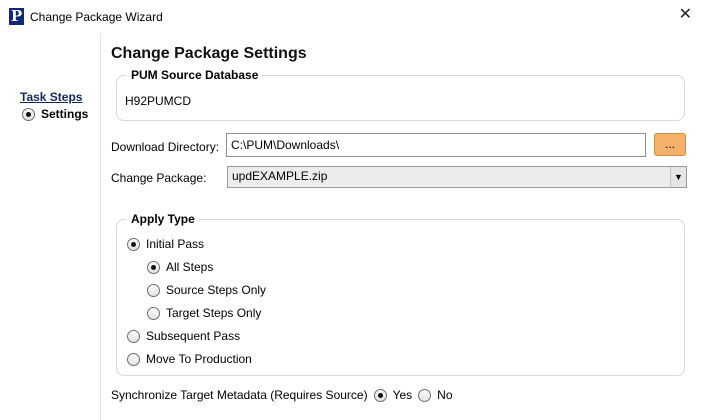 The height and width of the screenshot is (420, 704). I want to click on sync-yes-label: Yes, so click(402, 395).